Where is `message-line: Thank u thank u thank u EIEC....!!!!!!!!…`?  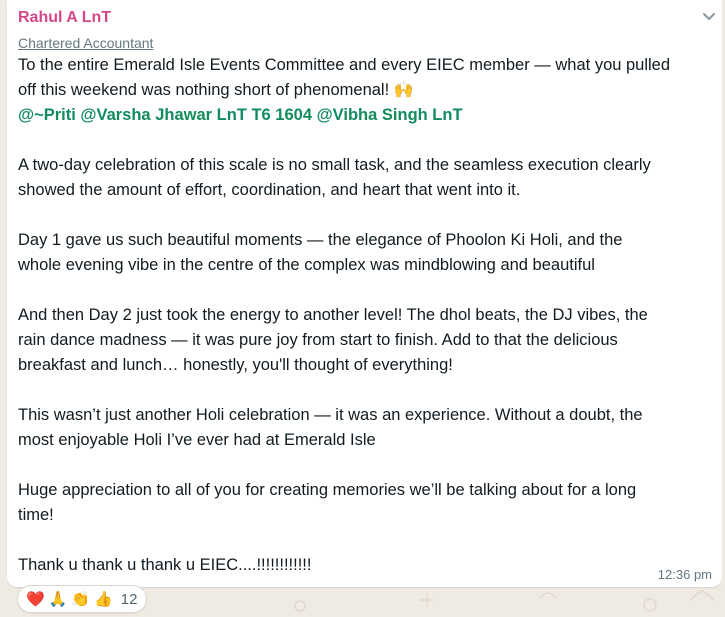
message-line: Thank u thank u thank u EIEC....!!!!!!!!… is located at coordinates (165, 565).